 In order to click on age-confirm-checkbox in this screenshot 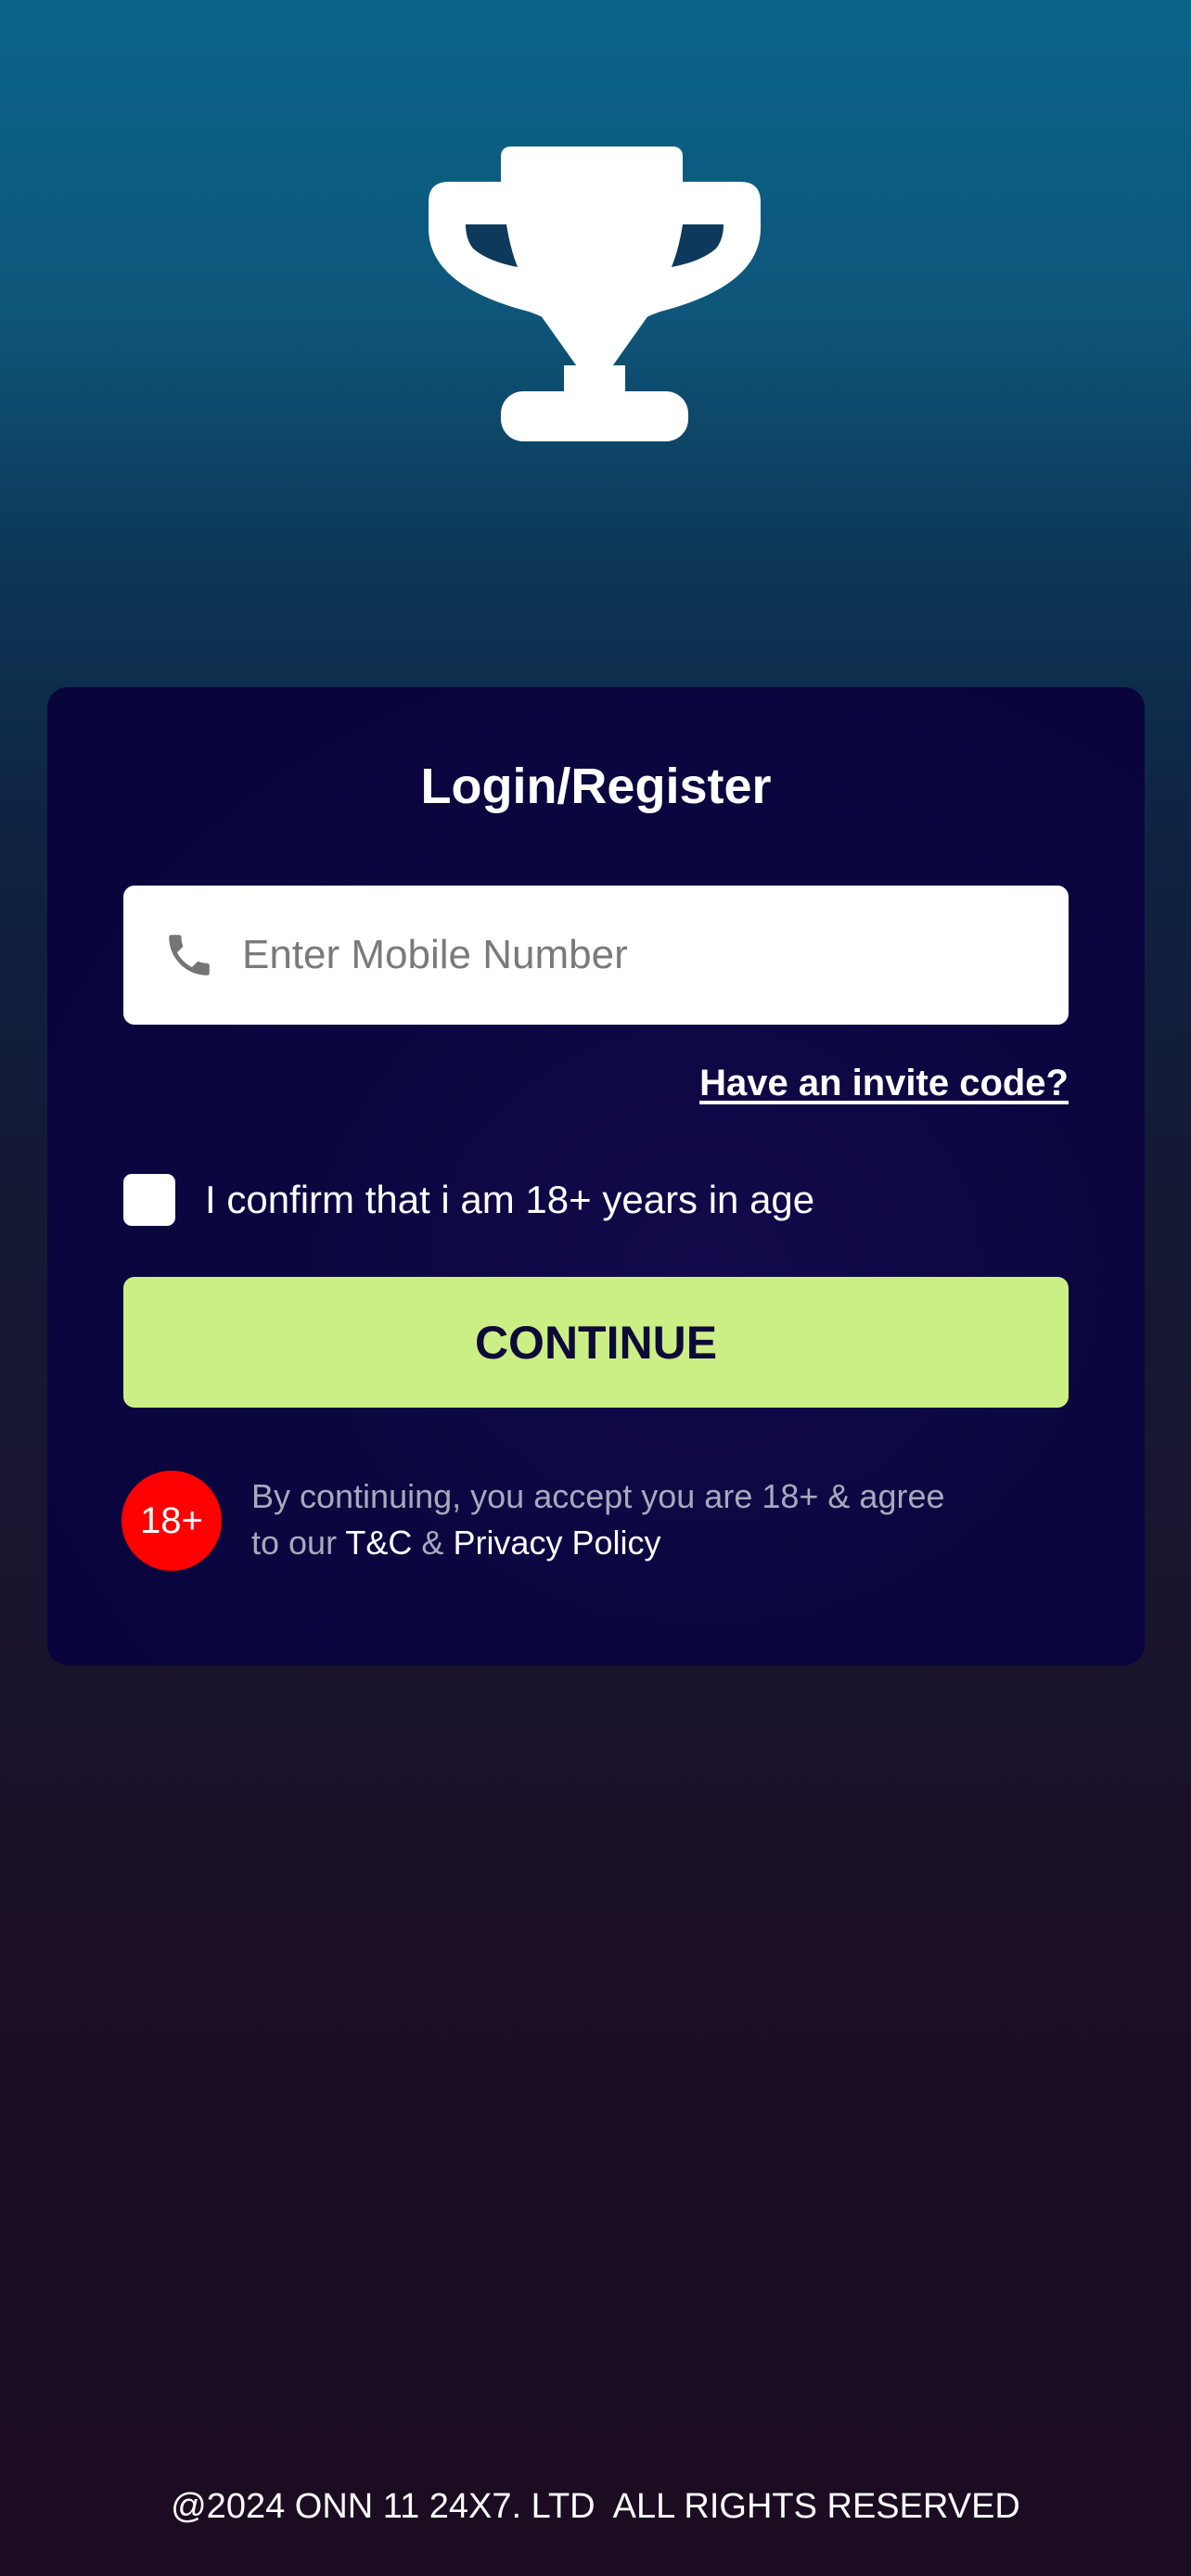, I will do `click(149, 1200)`.